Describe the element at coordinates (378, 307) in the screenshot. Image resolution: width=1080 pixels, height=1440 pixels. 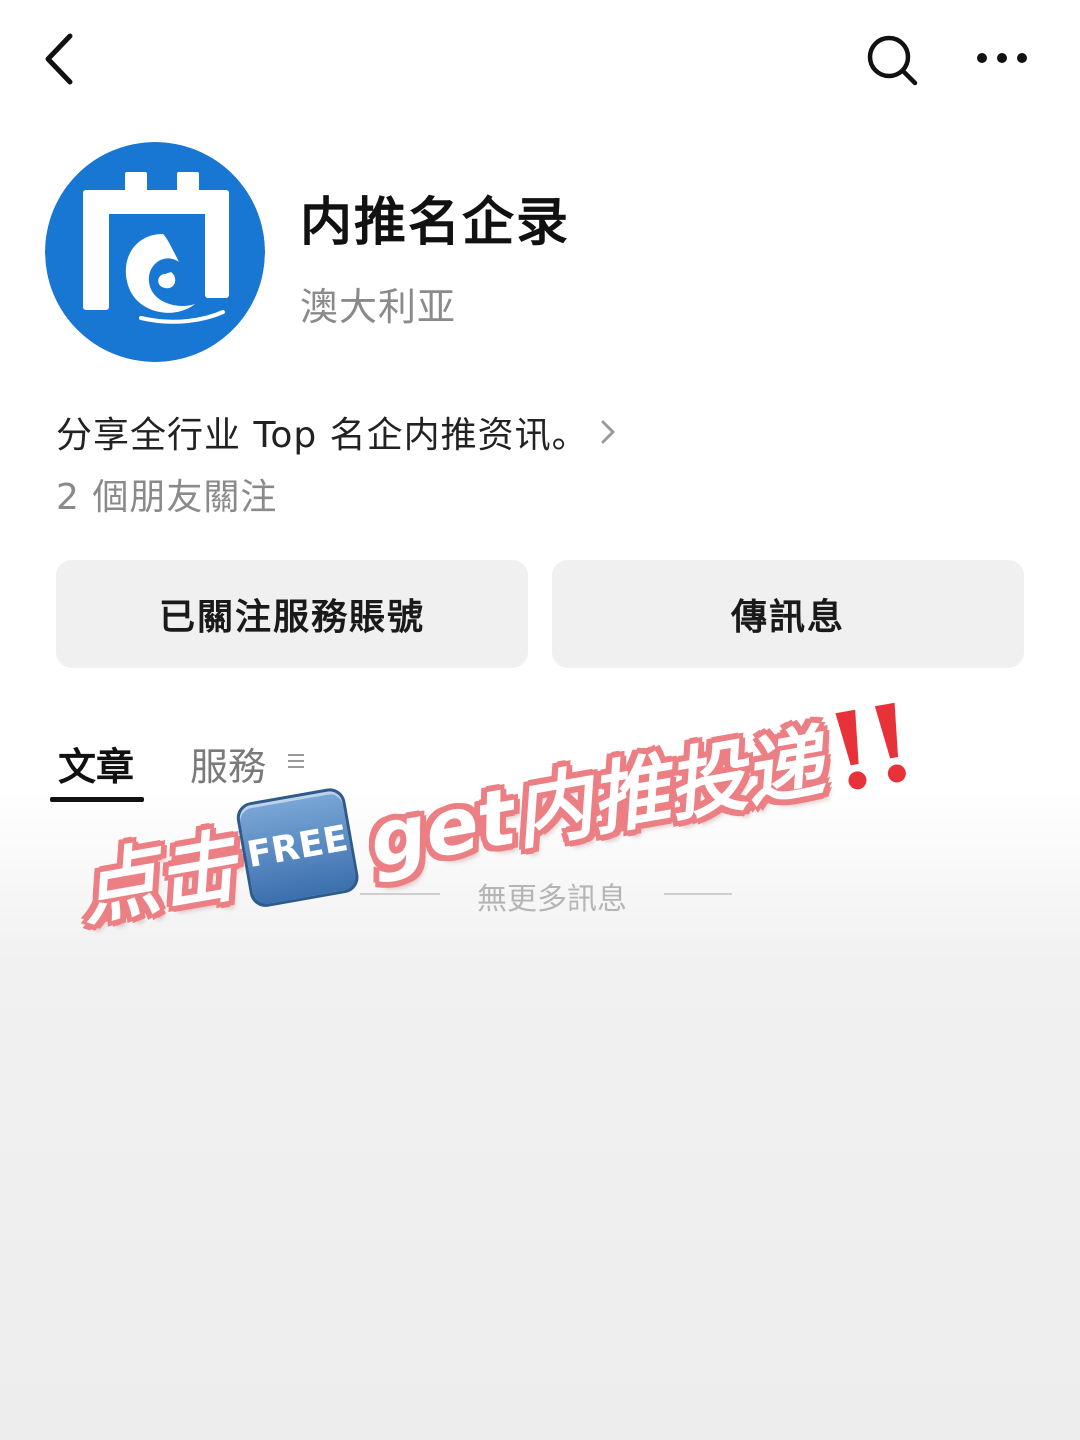
I see `account-region: 澳大利亚` at that location.